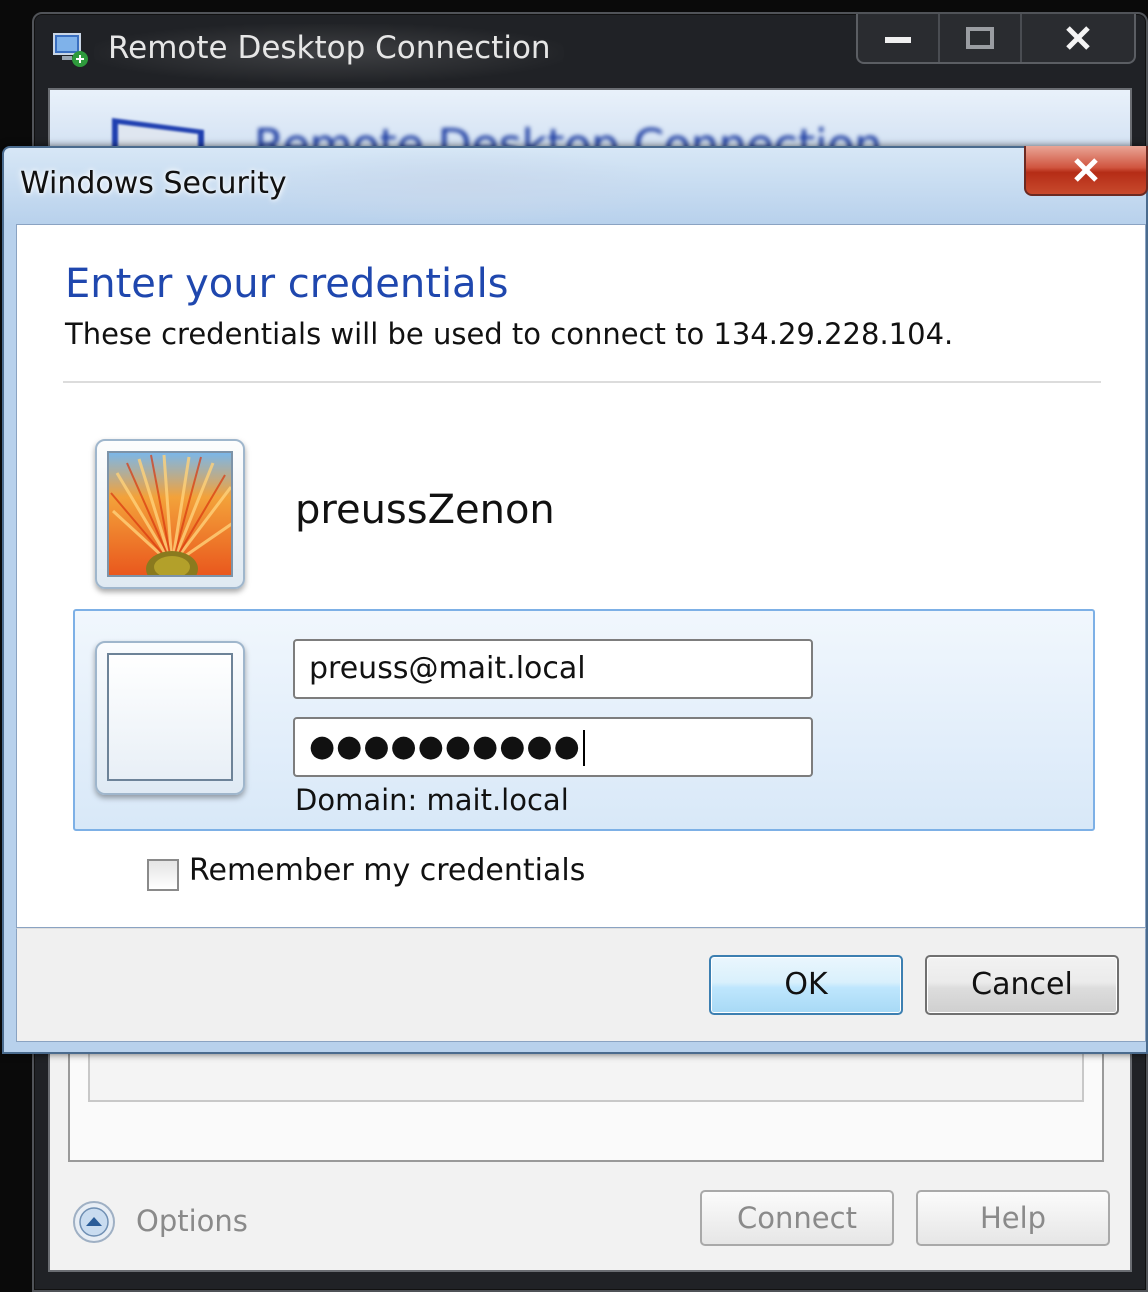  What do you see at coordinates (163, 875) in the screenshot?
I see `remember-credentials-checkbox` at bounding box center [163, 875].